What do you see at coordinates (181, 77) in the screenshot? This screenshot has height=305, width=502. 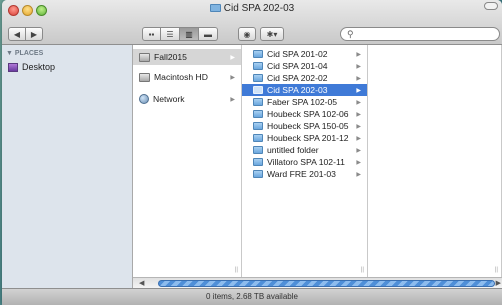 I see `column-item-label: Macintosh HD` at bounding box center [181, 77].